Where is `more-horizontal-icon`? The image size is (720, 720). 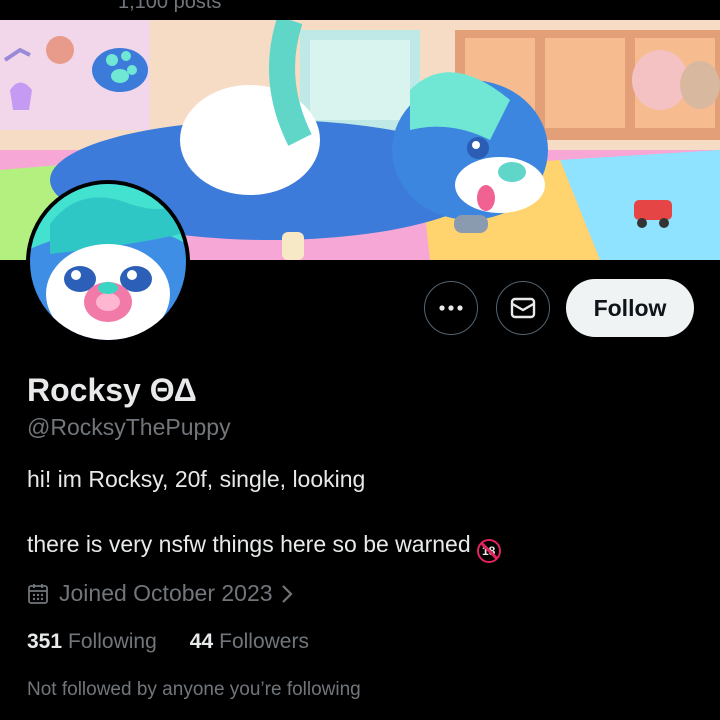 more-horizontal-icon is located at coordinates (451, 308).